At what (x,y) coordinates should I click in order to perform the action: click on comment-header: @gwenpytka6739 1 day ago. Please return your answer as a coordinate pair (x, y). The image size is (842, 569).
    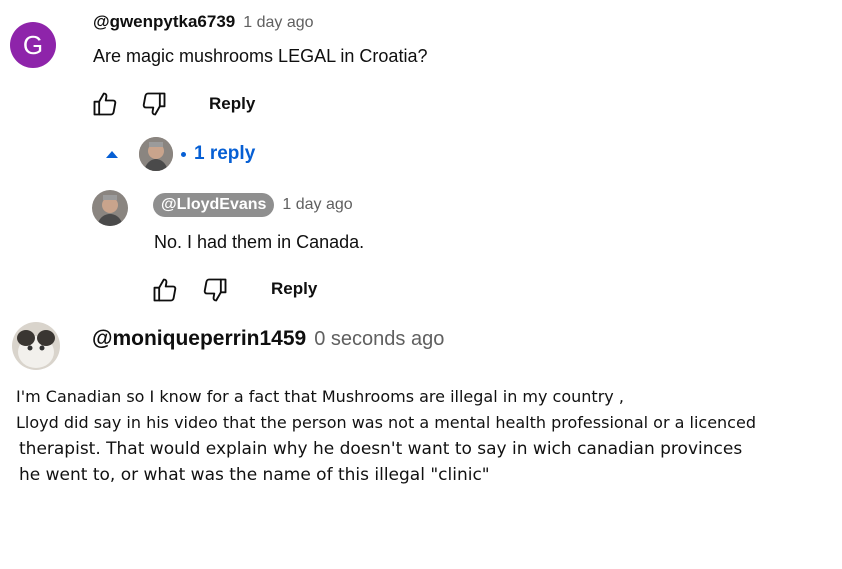
    Looking at the image, I should click on (203, 22).